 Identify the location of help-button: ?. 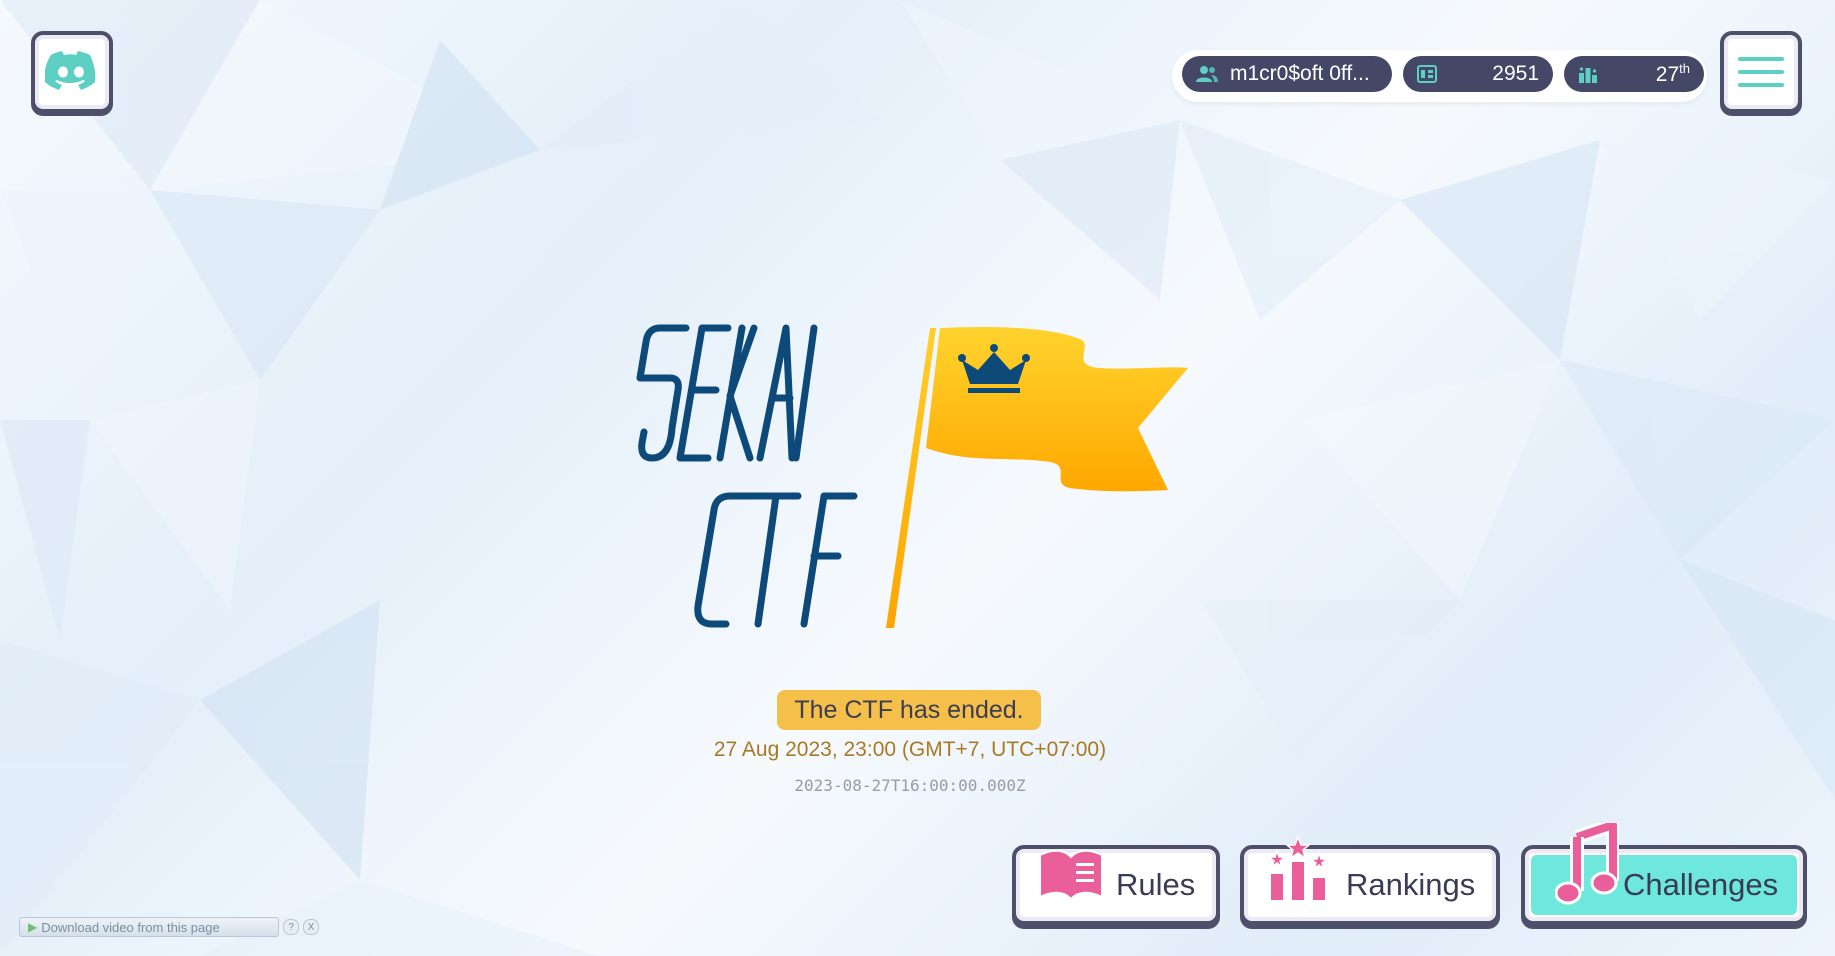
(291, 927).